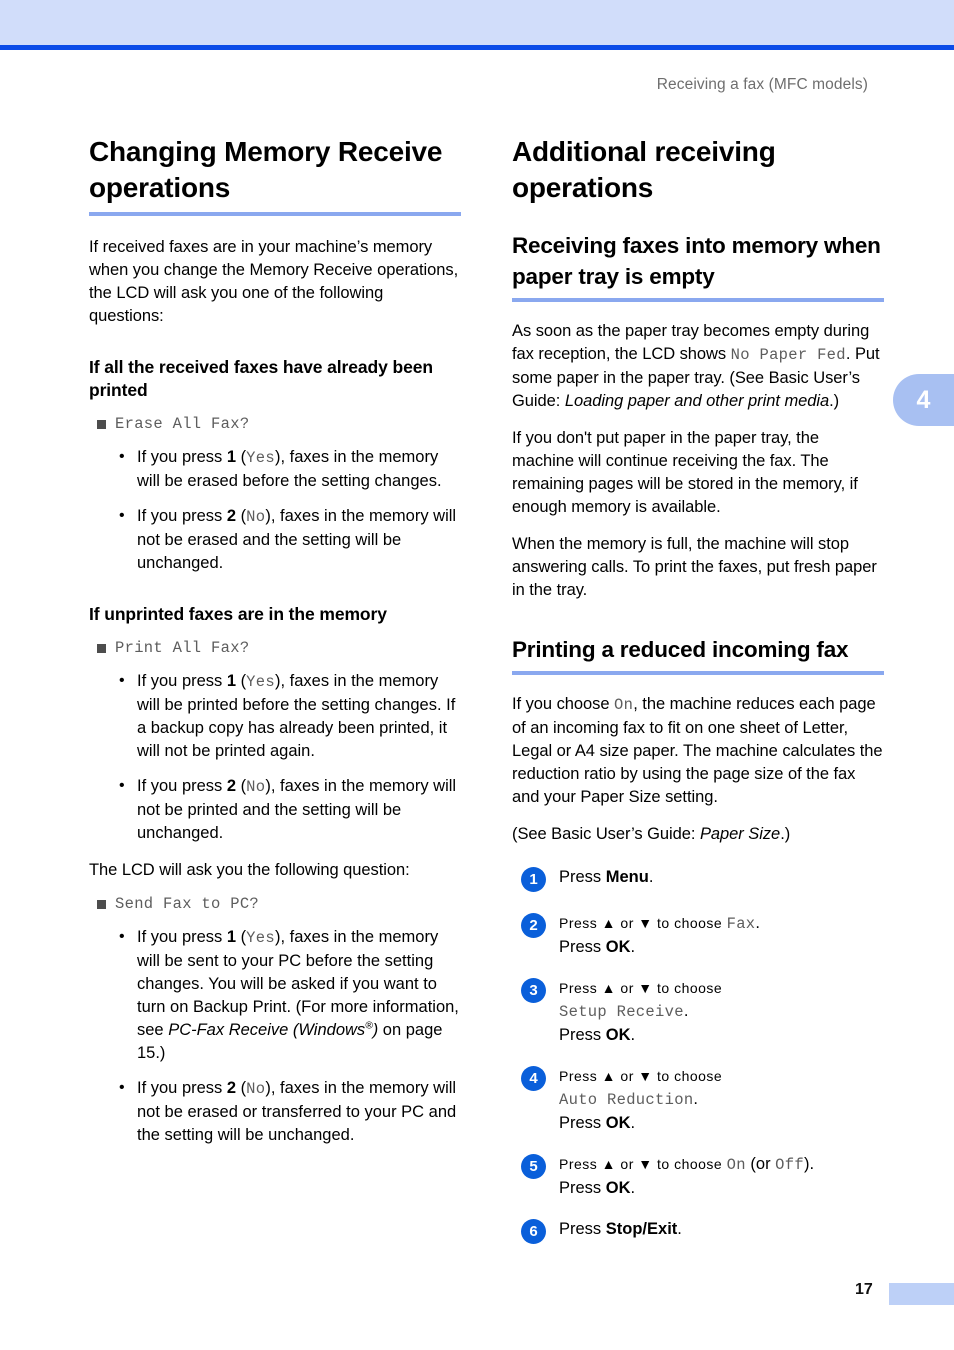 The width and height of the screenshot is (954, 1350). Describe the element at coordinates (627, 877) in the screenshot. I see `step-key-menu: Menu` at that location.